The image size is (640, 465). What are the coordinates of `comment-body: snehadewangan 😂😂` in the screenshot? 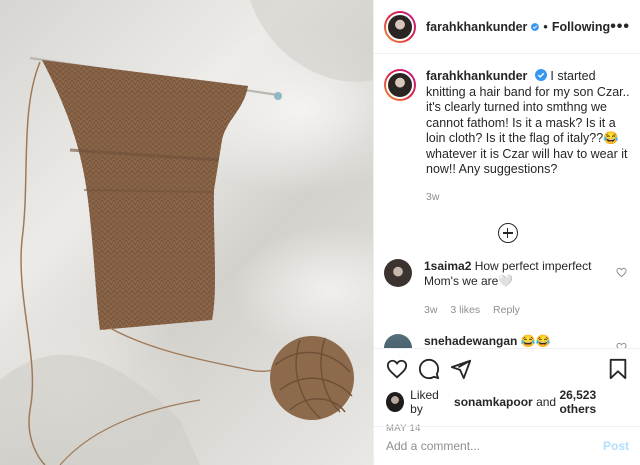 It's located at (519, 341).